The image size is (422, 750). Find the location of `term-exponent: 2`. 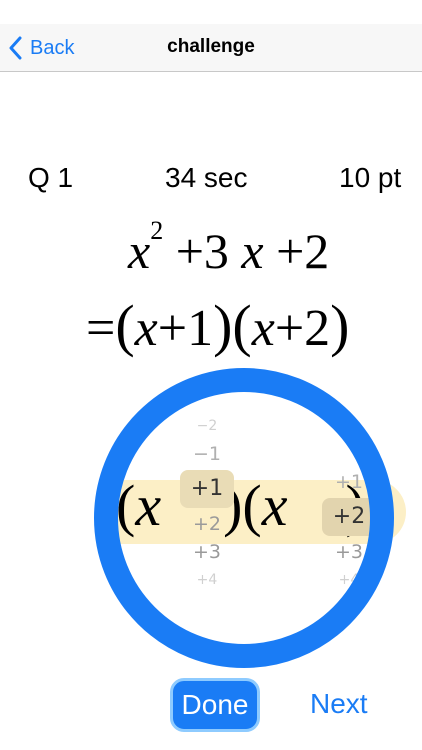

term-exponent: 2 is located at coordinates (157, 230).